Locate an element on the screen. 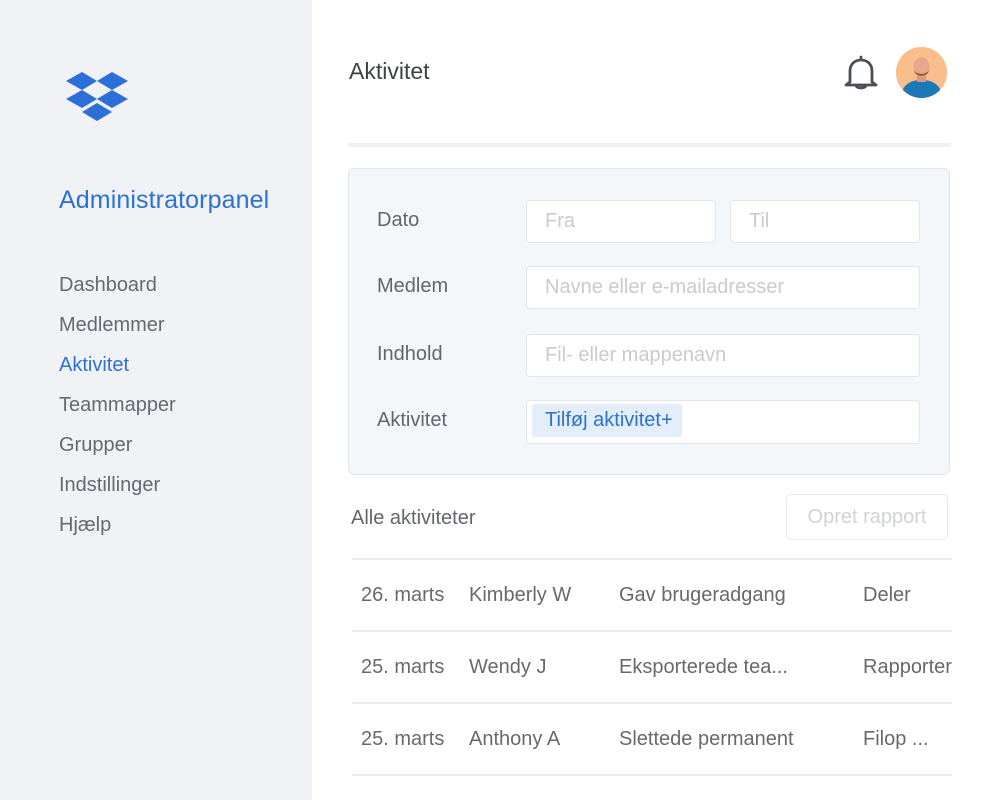 This screenshot has width=990, height=800. cell-member: Anthony A is located at coordinates (515, 739).